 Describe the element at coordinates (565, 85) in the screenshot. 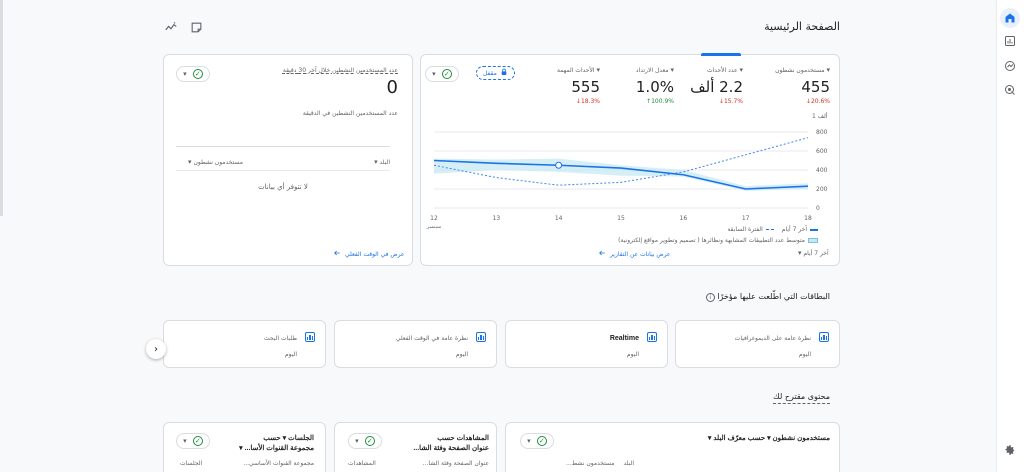

I see `metric-key-events: ▾ الأحداث المهمة 555 18.3%↓` at that location.